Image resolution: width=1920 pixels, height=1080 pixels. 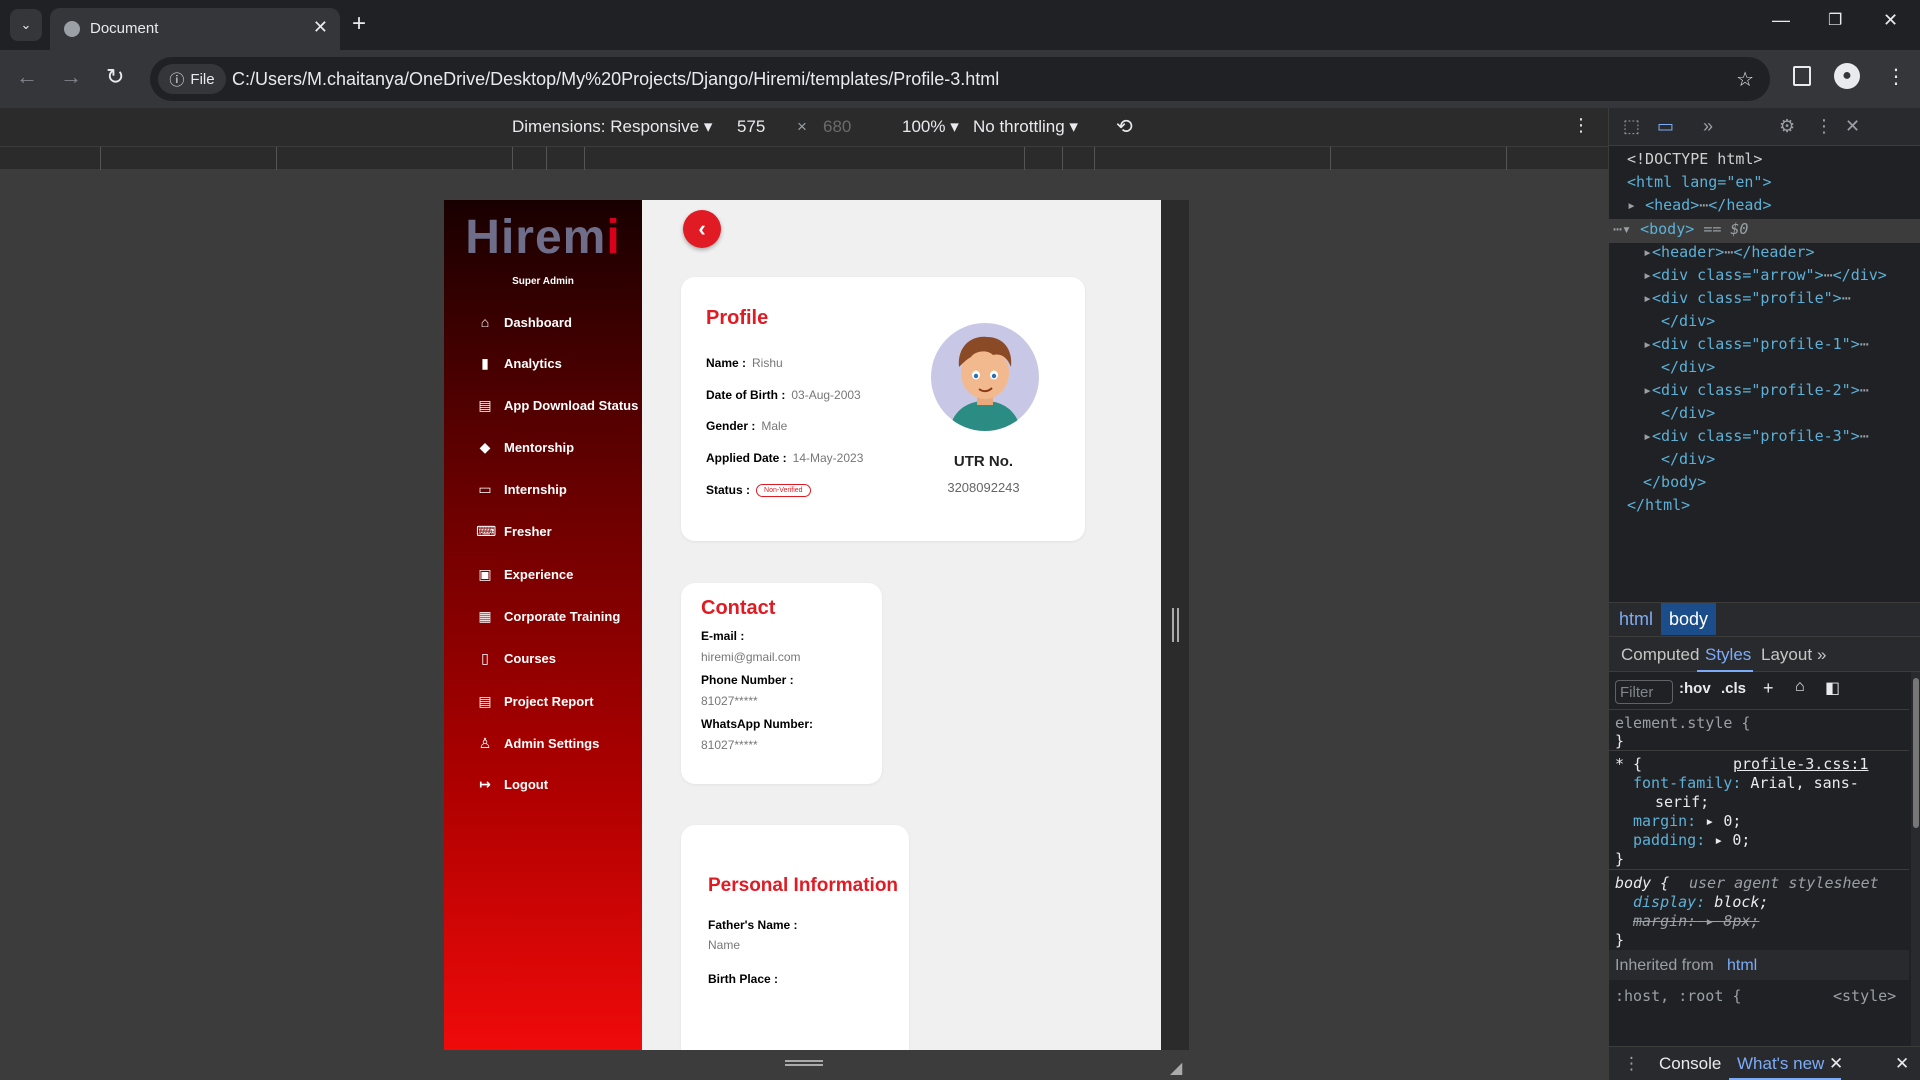 I want to click on dom-header: ▸<header>⋯</header>, so click(x=1729, y=252).